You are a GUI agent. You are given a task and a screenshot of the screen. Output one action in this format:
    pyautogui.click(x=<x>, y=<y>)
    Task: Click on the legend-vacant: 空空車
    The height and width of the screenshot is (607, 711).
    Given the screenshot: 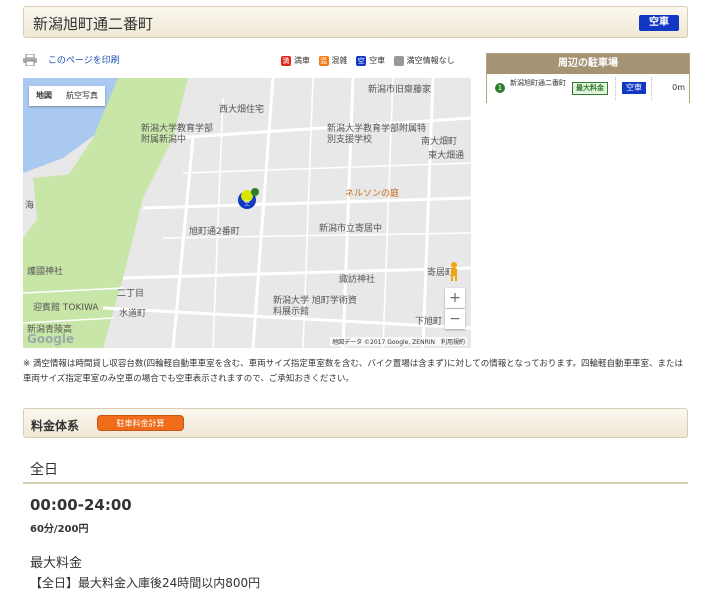 What is the action you would take?
    pyautogui.click(x=371, y=60)
    